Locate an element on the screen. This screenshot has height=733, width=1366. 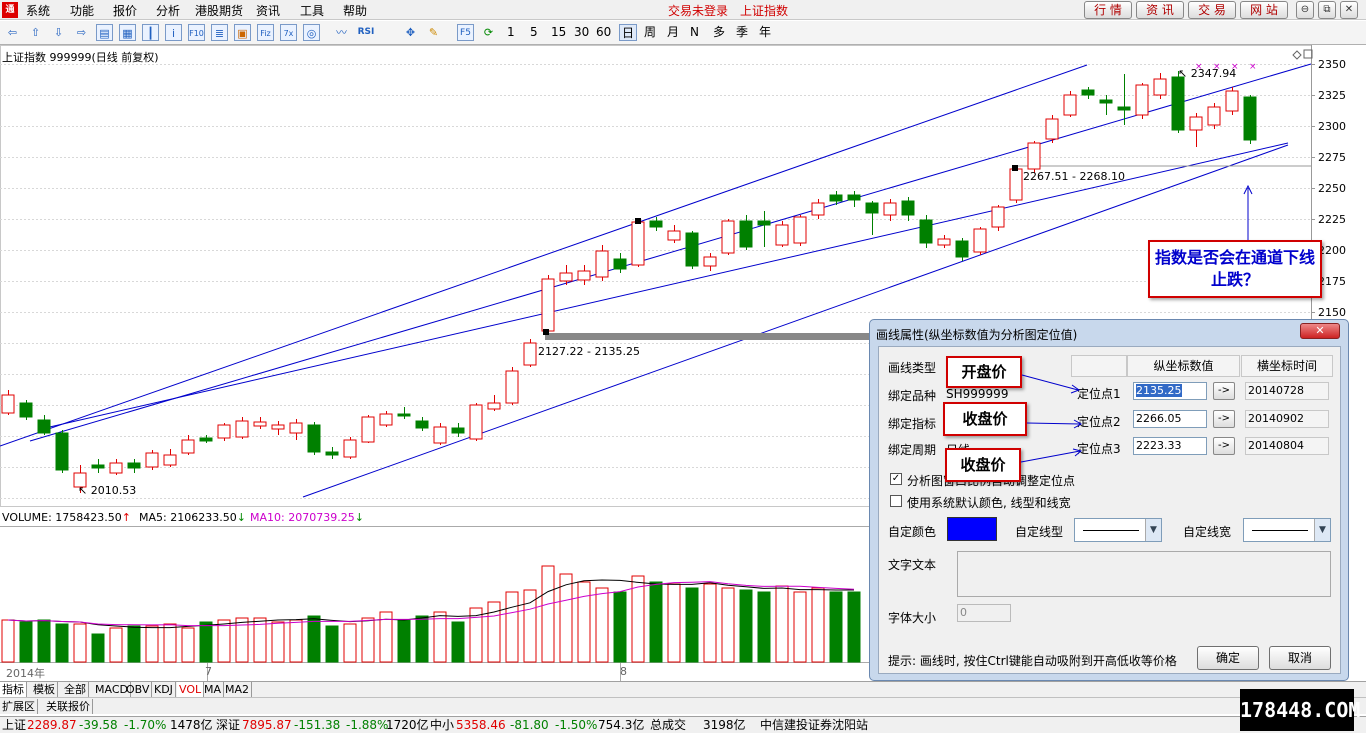
chart-line-icon: 〰 is located at coordinates (341, 32).